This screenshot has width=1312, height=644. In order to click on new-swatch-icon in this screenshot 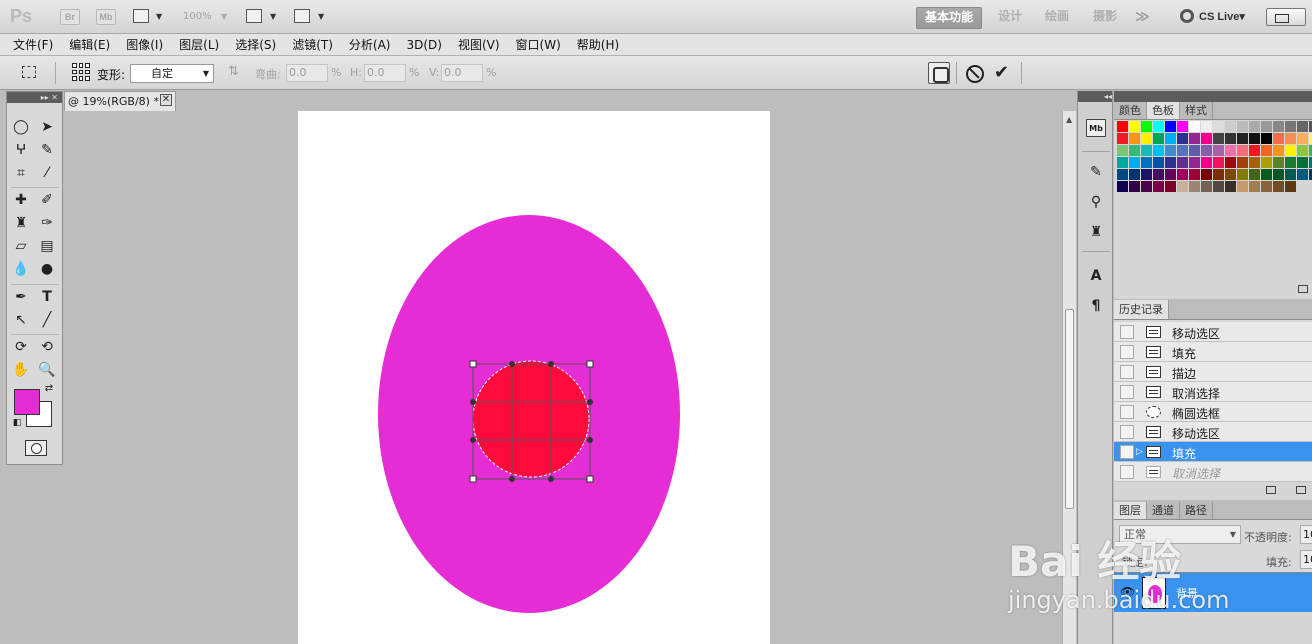, I will do `click(1303, 289)`.